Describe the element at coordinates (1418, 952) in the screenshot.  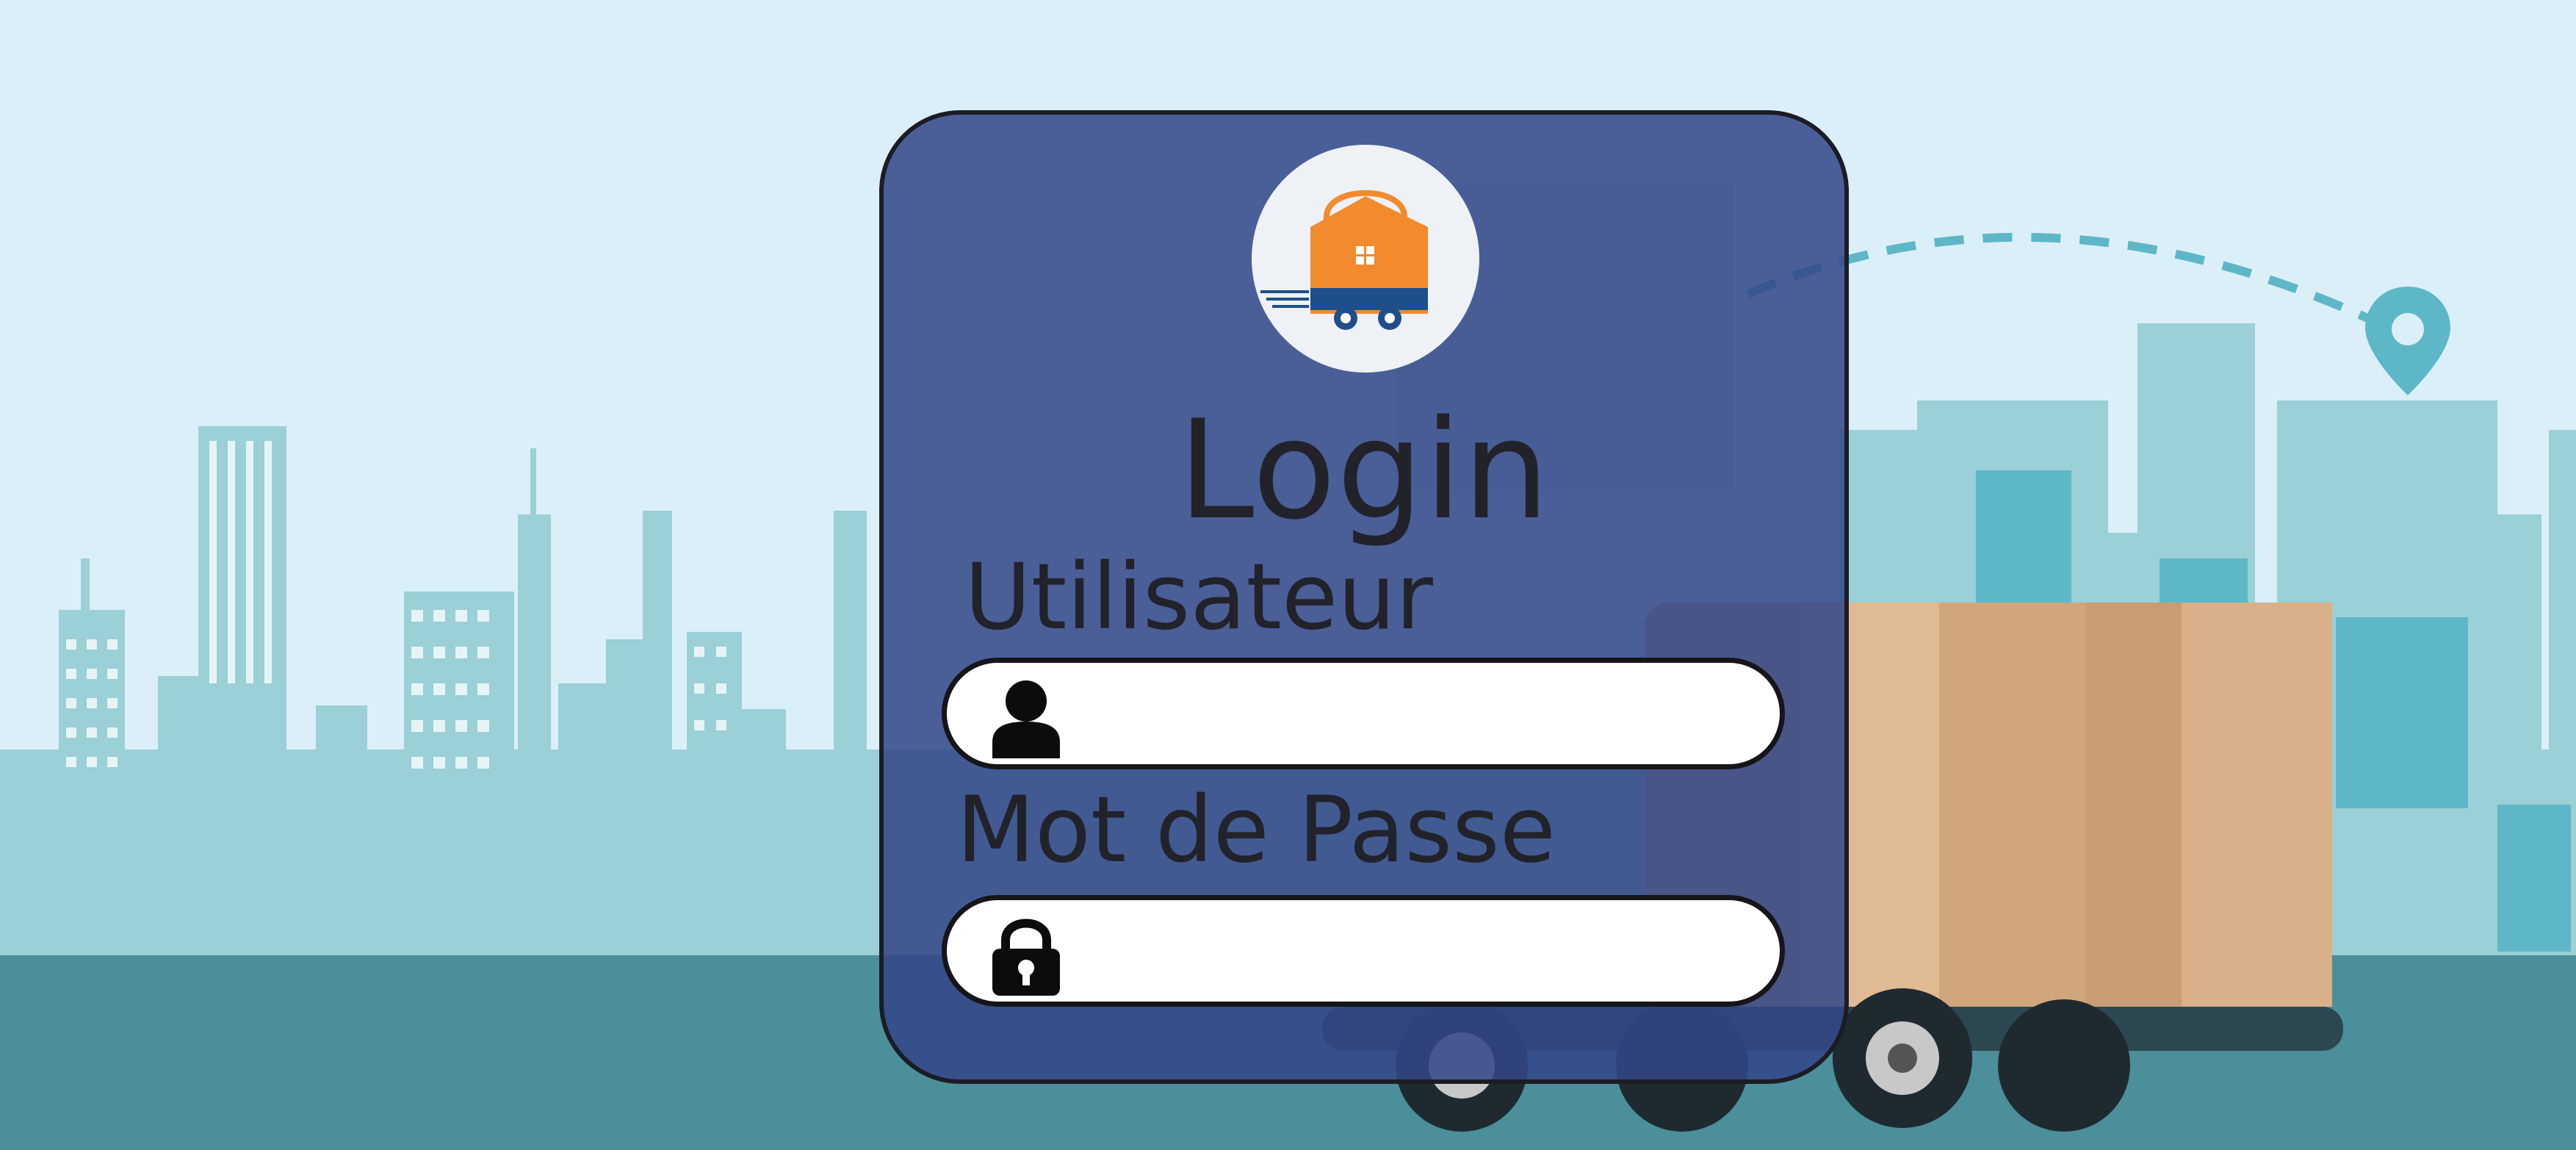
I see `password-input` at that location.